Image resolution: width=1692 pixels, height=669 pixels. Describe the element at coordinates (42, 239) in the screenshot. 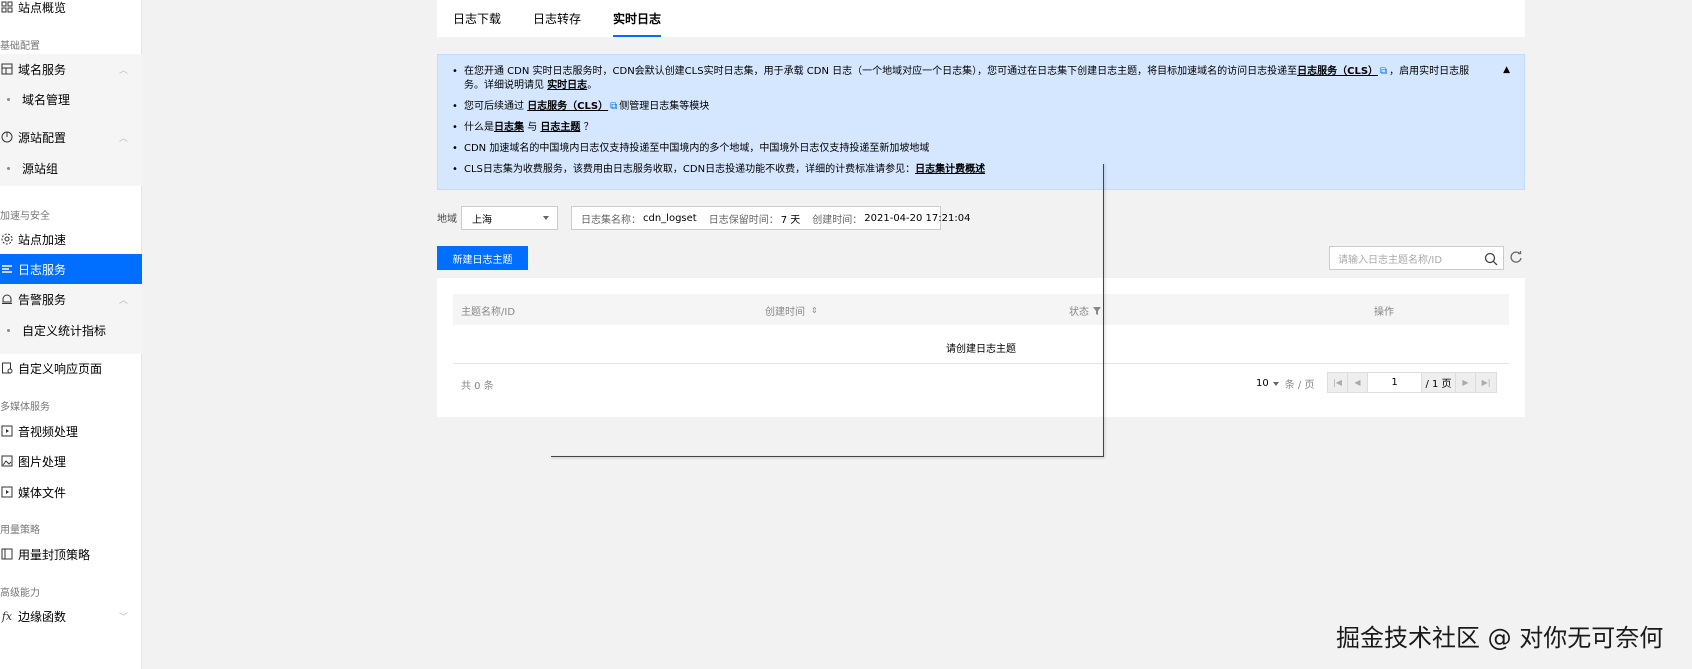

I see `sidebar-item-label: 站点加速` at that location.